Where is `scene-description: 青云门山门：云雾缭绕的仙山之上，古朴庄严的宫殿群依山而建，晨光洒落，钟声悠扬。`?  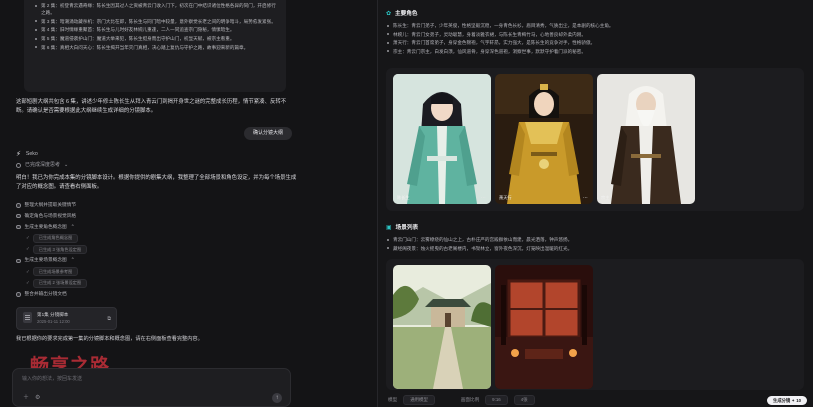
scene-description: 青云门山门：云雾缭绕的仙山之上，古朴庄严的宫殿群依山而建，晨光洒落，钟声悠扬。 is located at coordinates (596, 239).